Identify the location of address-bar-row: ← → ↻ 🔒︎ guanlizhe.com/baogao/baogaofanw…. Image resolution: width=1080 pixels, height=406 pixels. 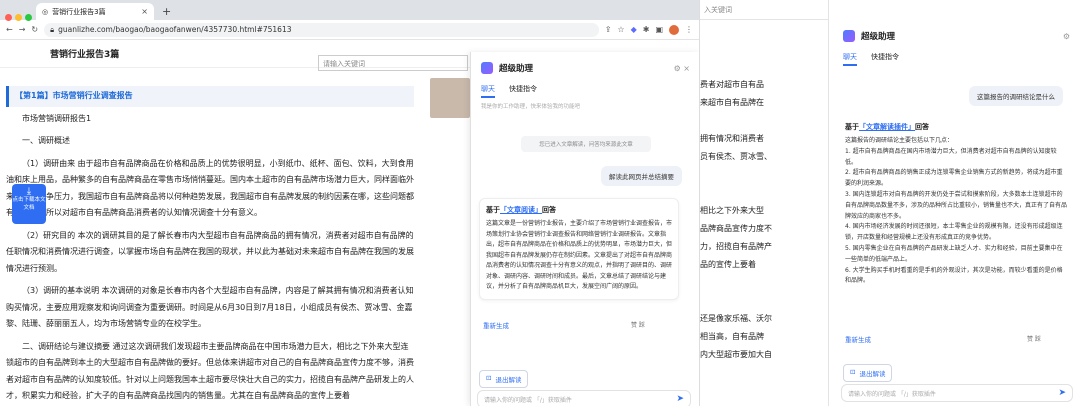
(349, 30).